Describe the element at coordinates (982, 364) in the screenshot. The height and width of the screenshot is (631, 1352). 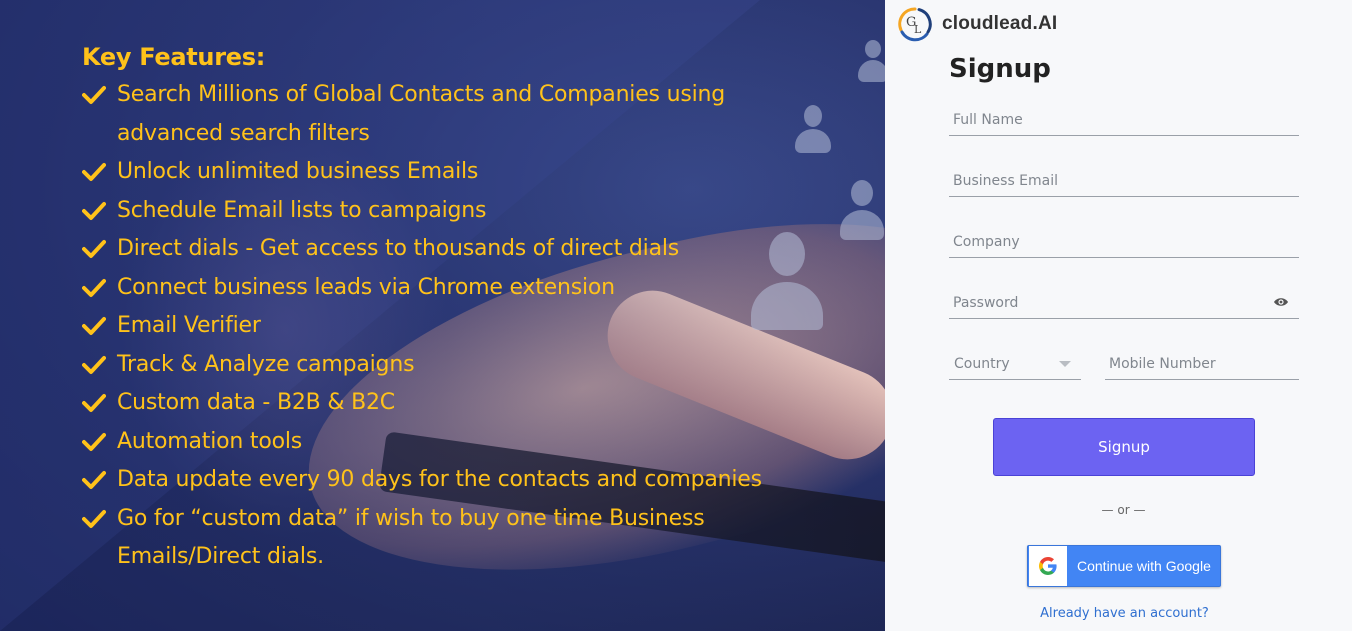
I see `country-label: Country` at that location.